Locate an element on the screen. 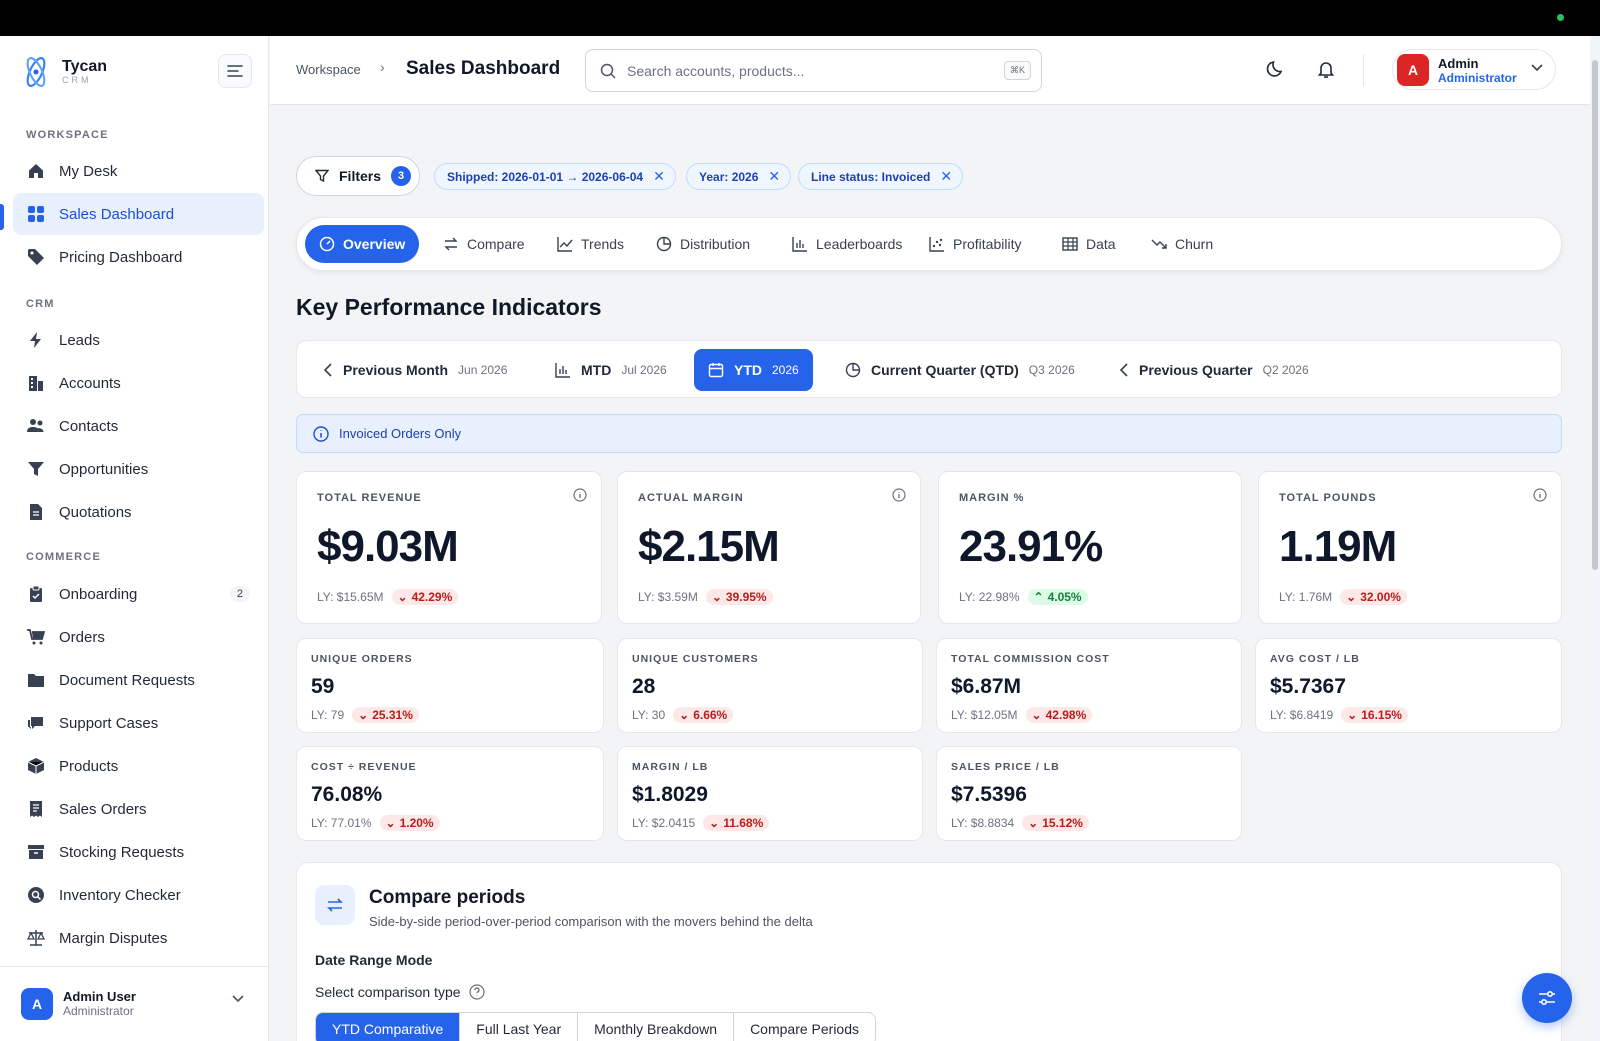 This screenshot has width=1600, height=1041. sidebar-item-contacts: Contacts is located at coordinates (138, 426).